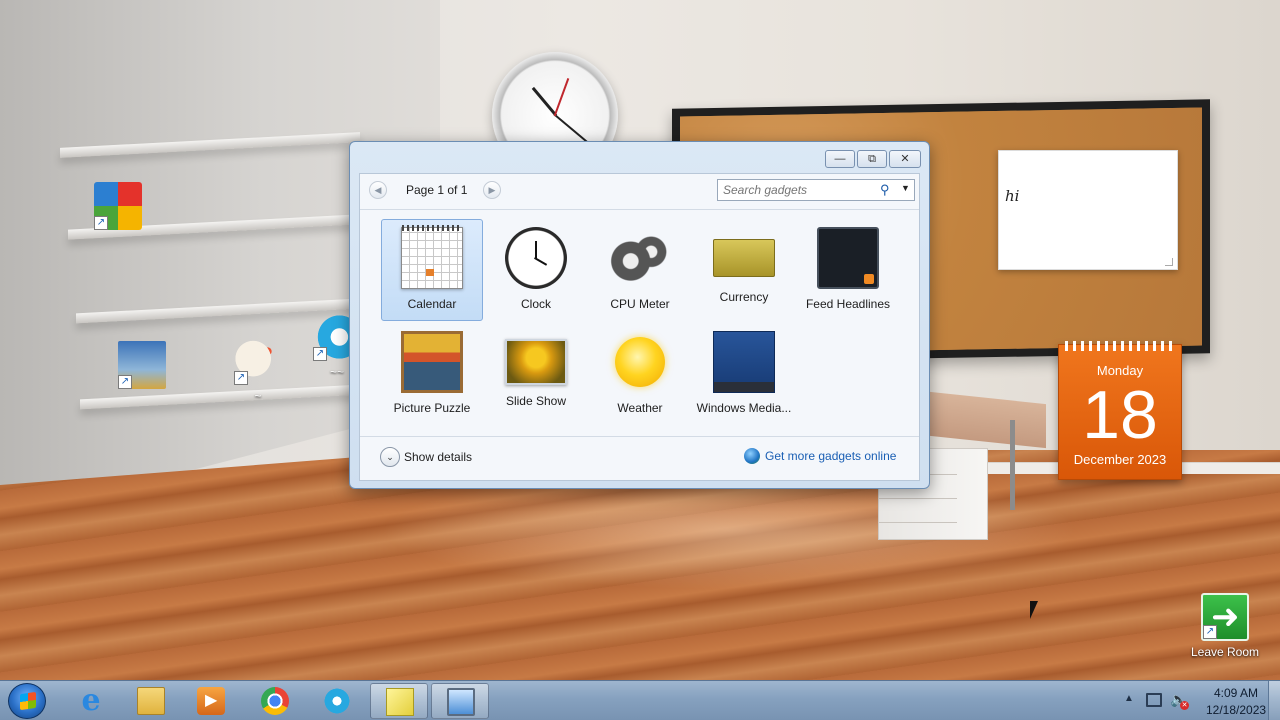 The image size is (1280, 720). I want to click on gadgets-icon, so click(461, 702).